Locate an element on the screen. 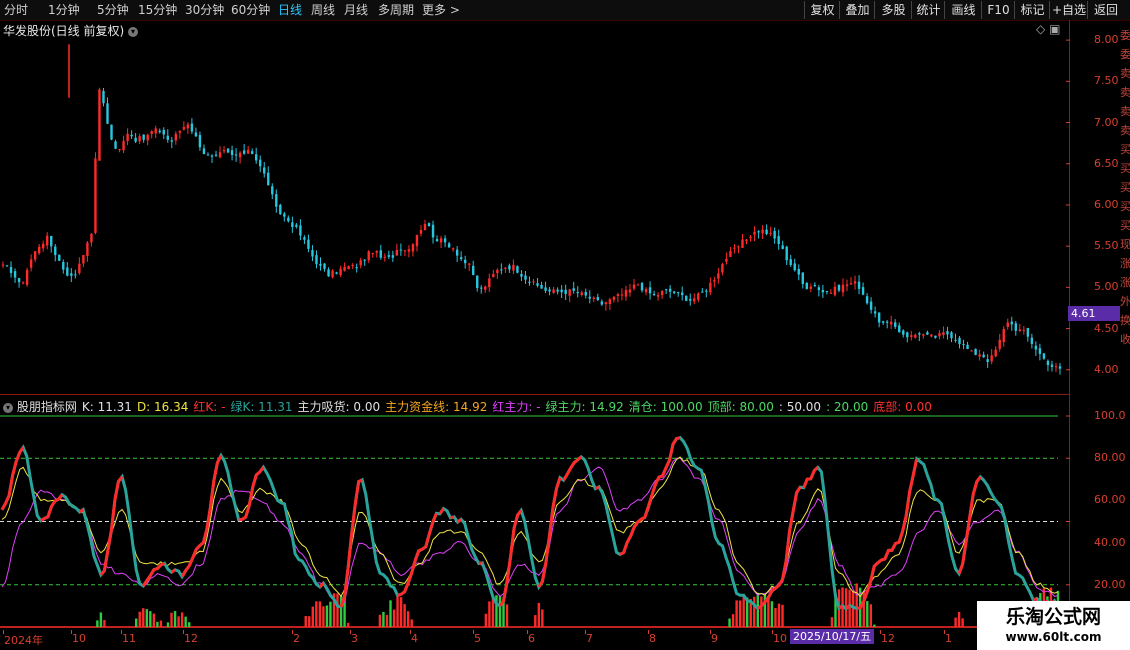 This screenshot has width=1130, height=650. price-tick-label: 5.50 is located at coordinates (1106, 246).